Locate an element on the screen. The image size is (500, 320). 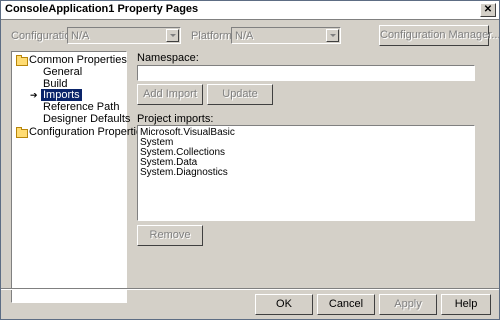
tree-item-imports: Imports is located at coordinates (61, 95).